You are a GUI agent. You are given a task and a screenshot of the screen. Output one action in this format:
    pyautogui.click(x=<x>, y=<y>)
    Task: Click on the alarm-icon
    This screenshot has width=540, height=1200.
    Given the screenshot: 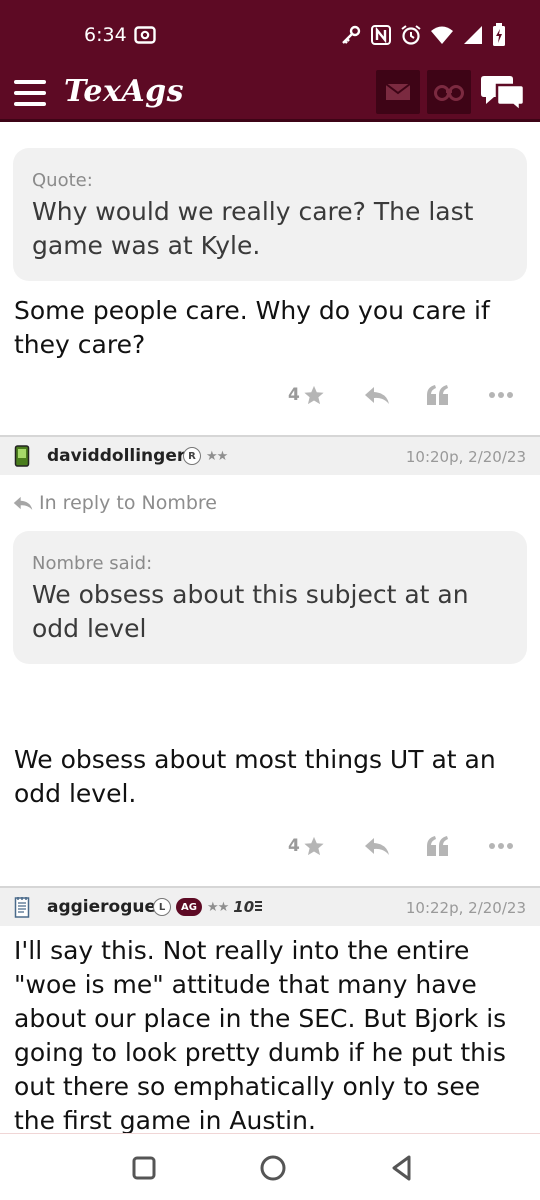 What is the action you would take?
    pyautogui.click(x=411, y=35)
    